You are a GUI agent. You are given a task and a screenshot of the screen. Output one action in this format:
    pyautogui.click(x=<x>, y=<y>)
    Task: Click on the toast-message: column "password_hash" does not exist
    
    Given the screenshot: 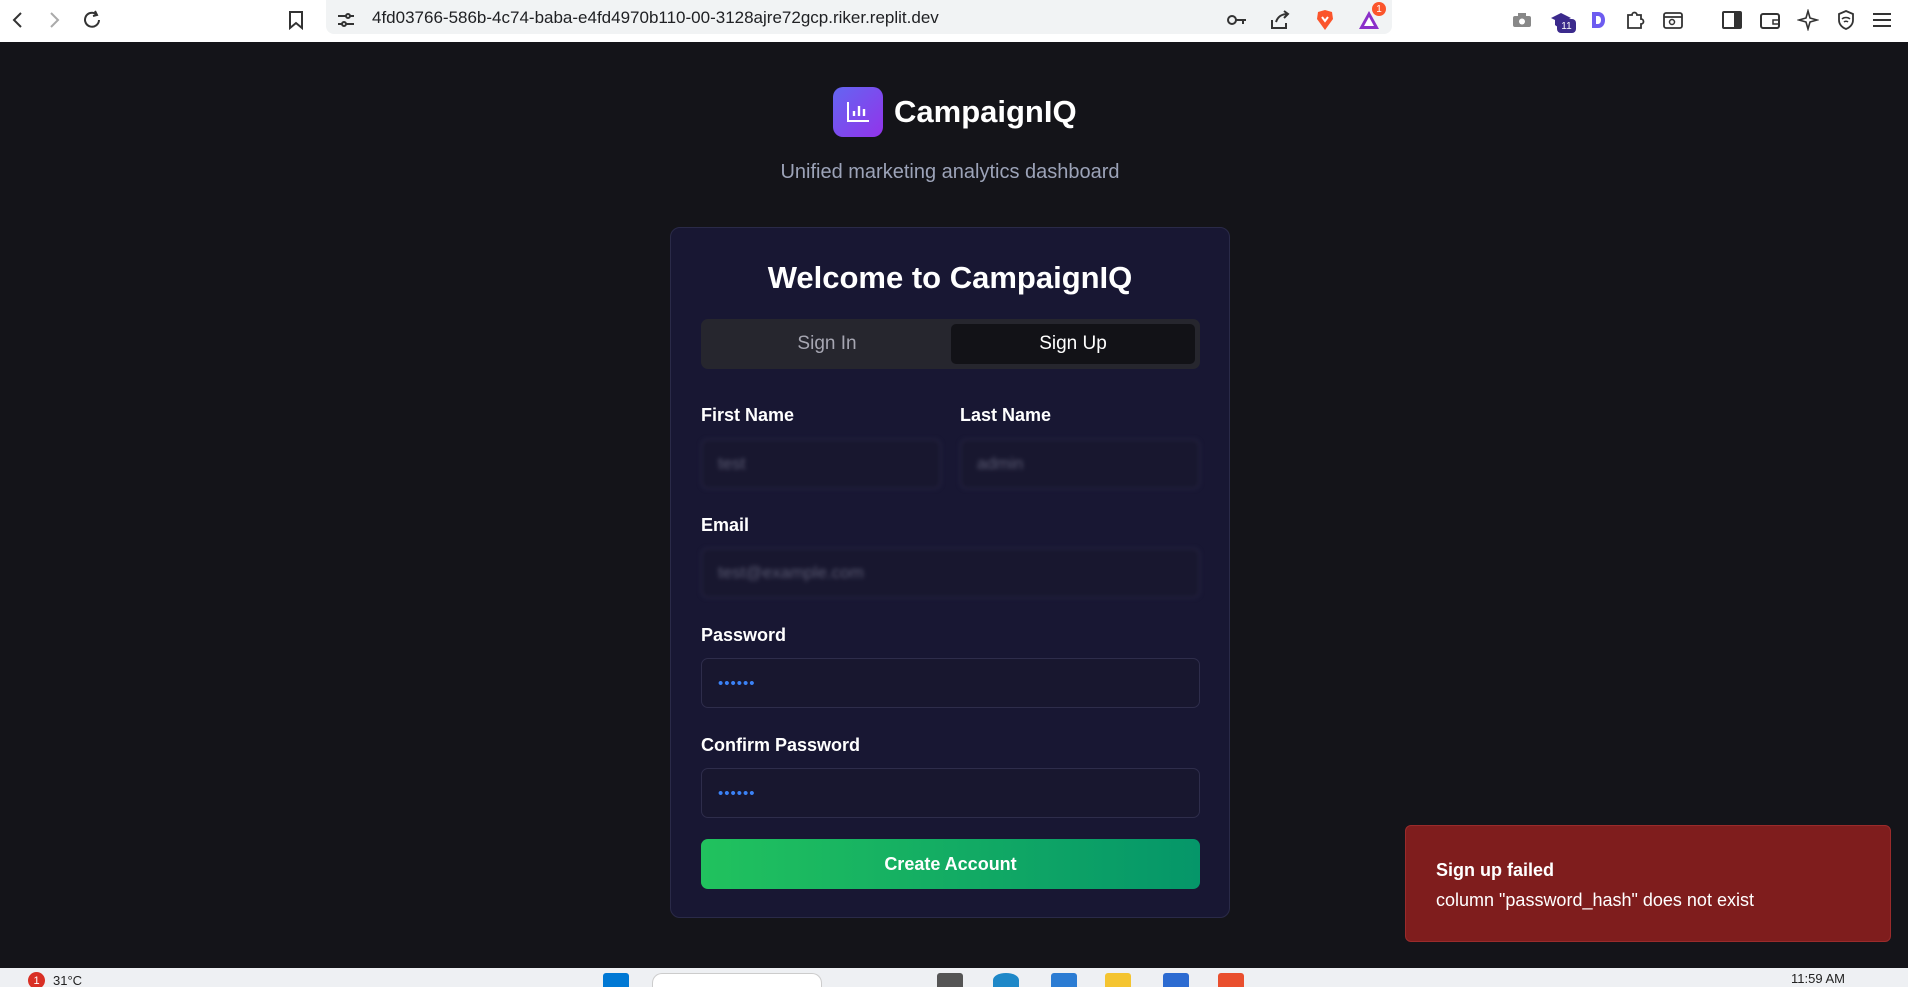 What is the action you would take?
    pyautogui.click(x=1595, y=900)
    